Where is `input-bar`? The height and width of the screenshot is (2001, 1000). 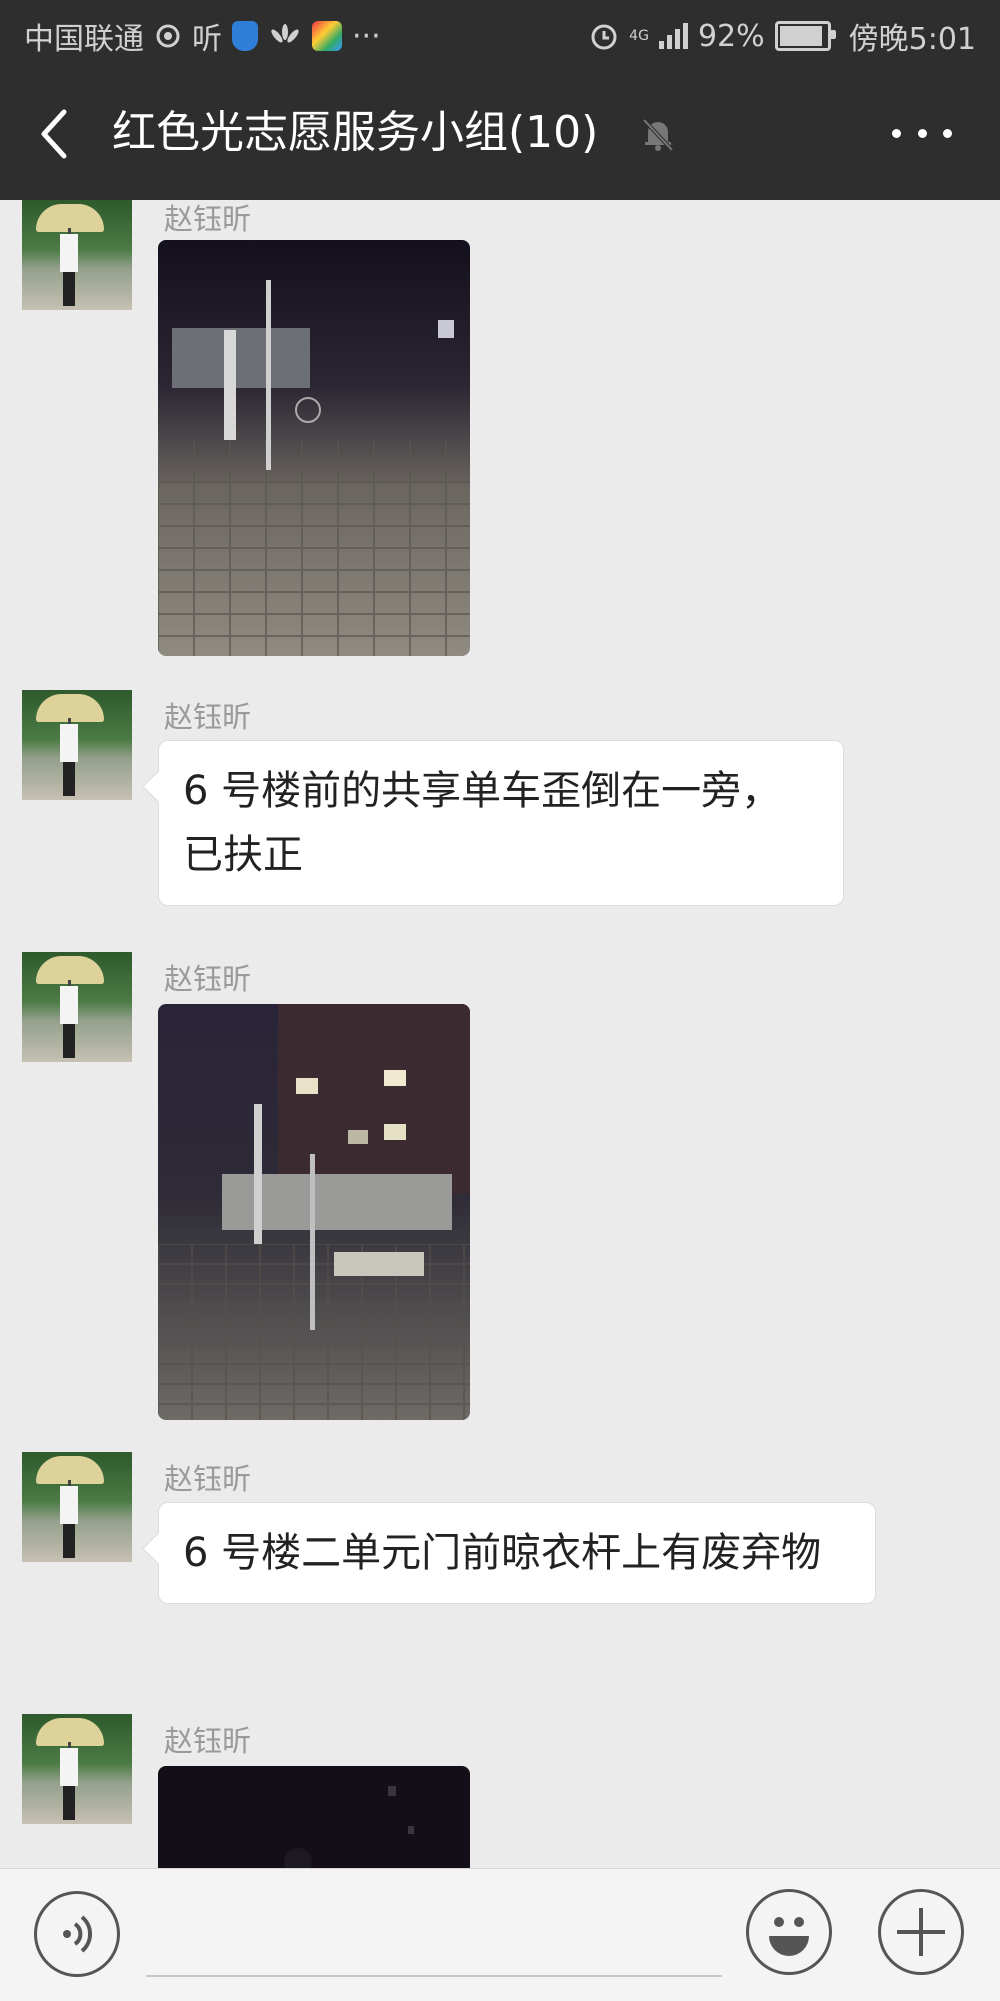
input-bar is located at coordinates (500, 1934).